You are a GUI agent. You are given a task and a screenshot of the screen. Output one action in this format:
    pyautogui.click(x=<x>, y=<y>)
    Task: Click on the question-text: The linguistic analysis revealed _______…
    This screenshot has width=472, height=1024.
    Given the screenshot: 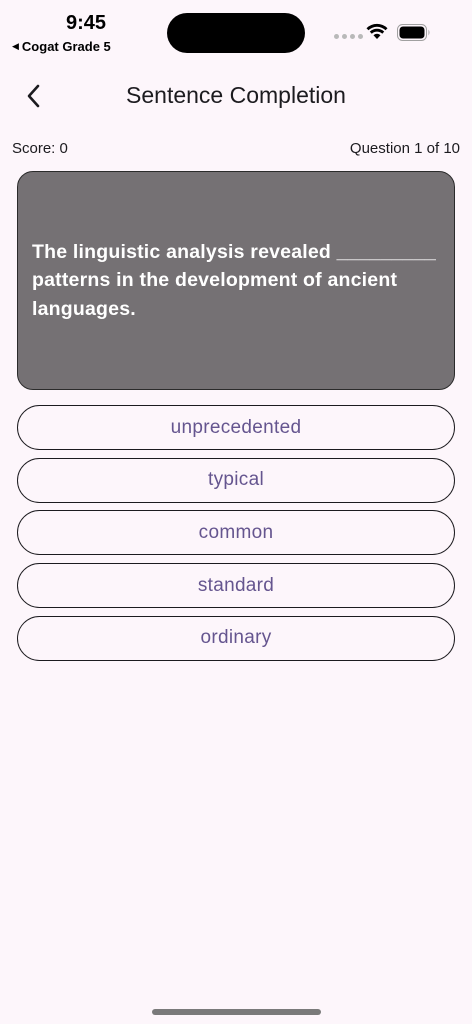 What is the action you would take?
    pyautogui.click(x=234, y=280)
    